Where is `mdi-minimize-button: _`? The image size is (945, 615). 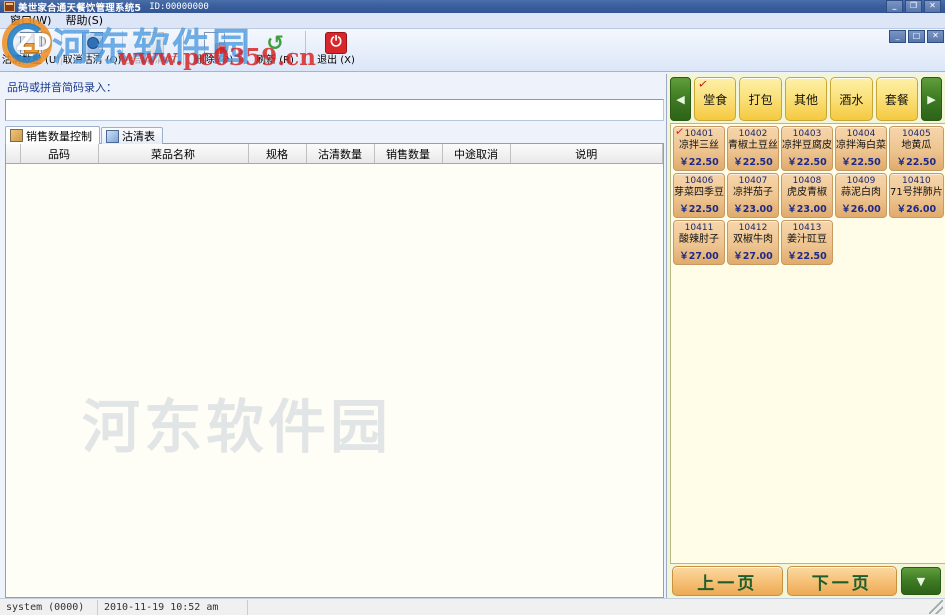
mdi-minimize-button: _ is located at coordinates (897, 36).